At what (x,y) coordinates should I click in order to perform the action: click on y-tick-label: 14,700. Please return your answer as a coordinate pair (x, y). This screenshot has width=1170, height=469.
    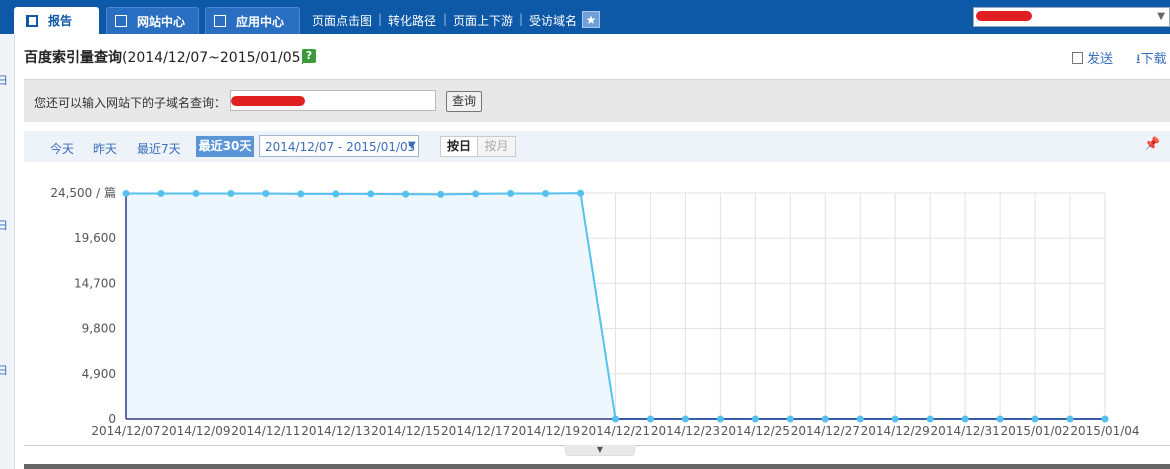
    Looking at the image, I should click on (95, 283).